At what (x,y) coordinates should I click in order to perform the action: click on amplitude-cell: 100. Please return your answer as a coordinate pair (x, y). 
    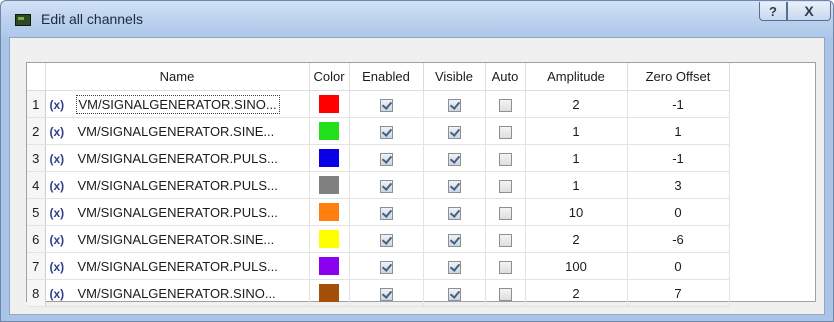
    Looking at the image, I should click on (576, 266).